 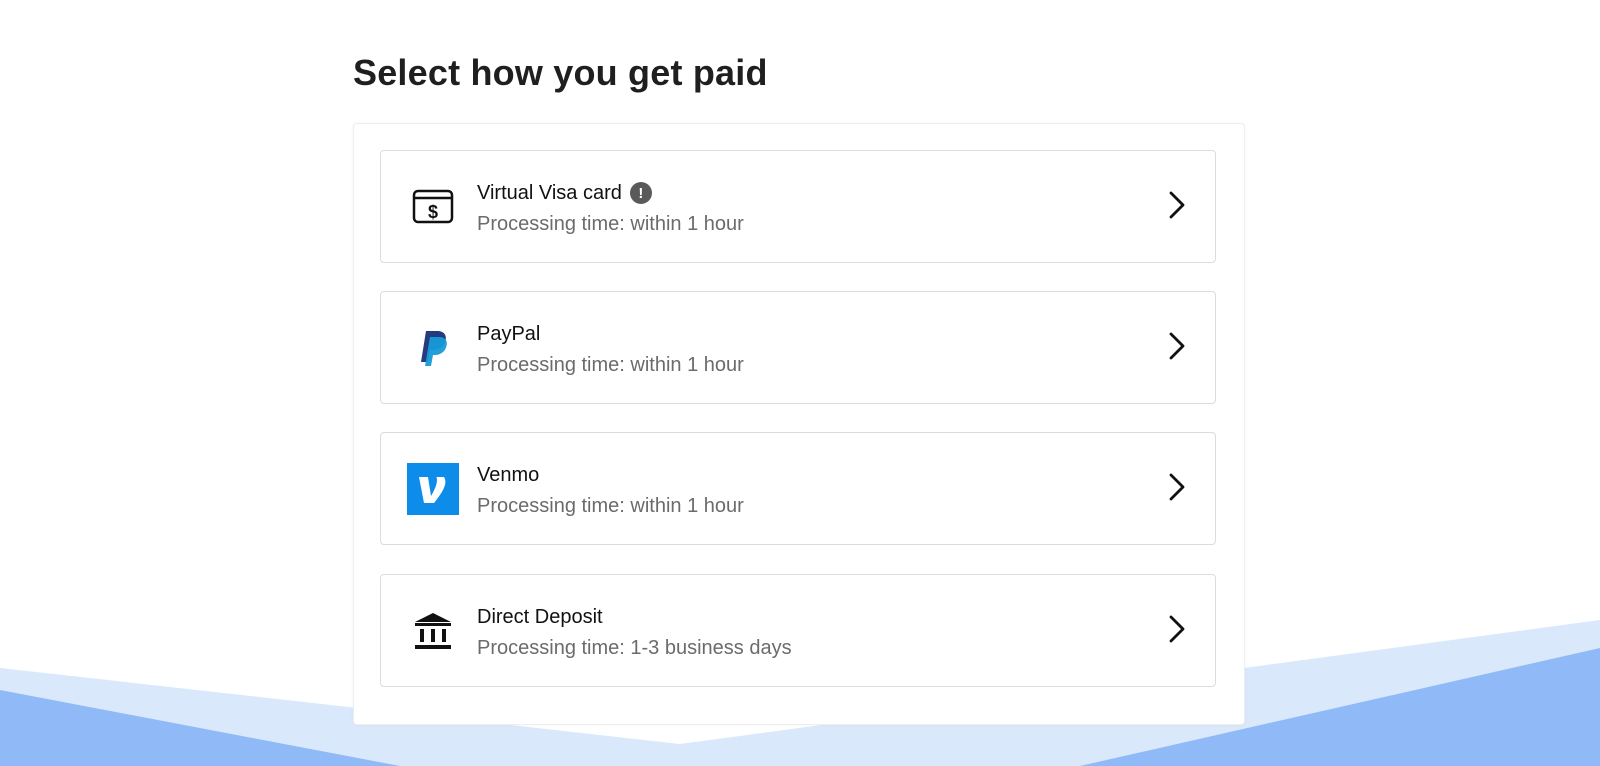 I want to click on info-icon: !, so click(x=640, y=193).